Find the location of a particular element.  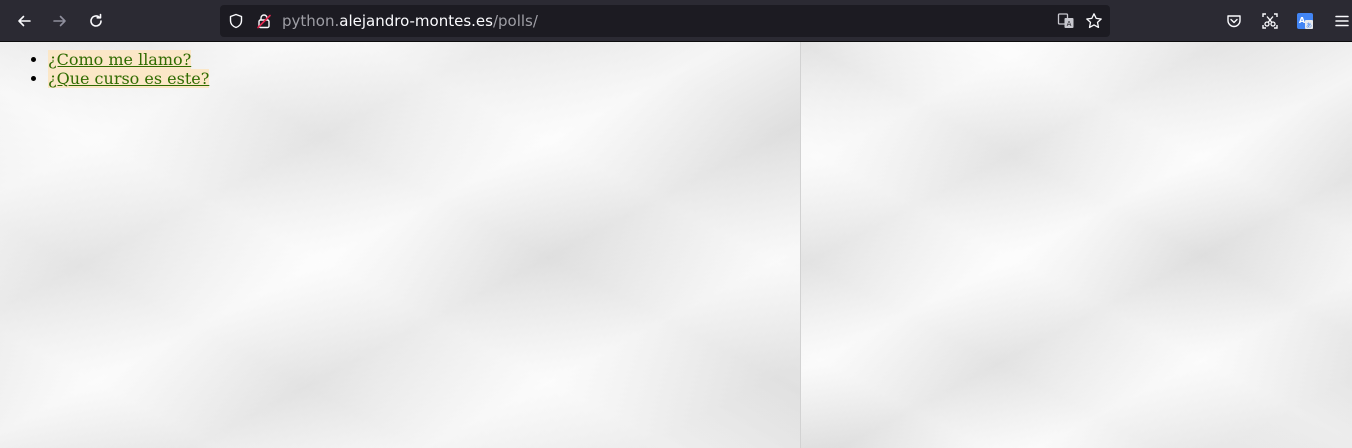

poll-link: ¿Como me llamo? is located at coordinates (120, 59).